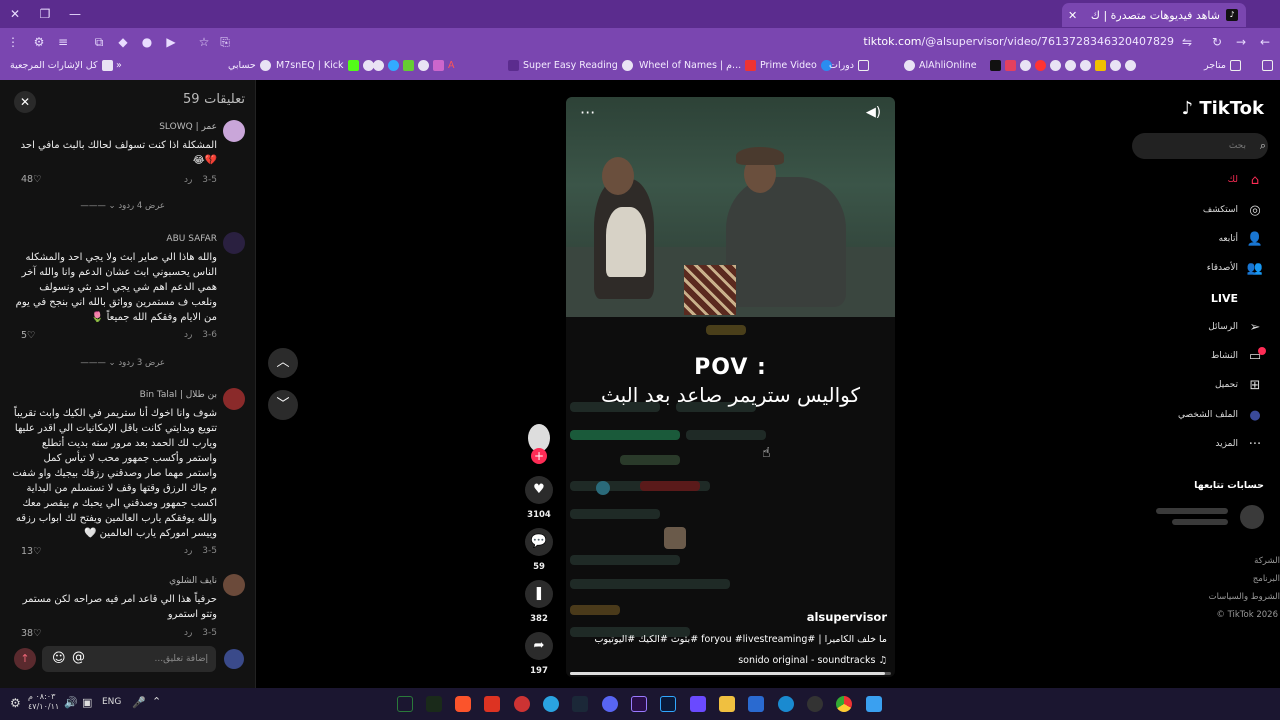  I want to click on search-icon: ⌕, so click(1263, 146).